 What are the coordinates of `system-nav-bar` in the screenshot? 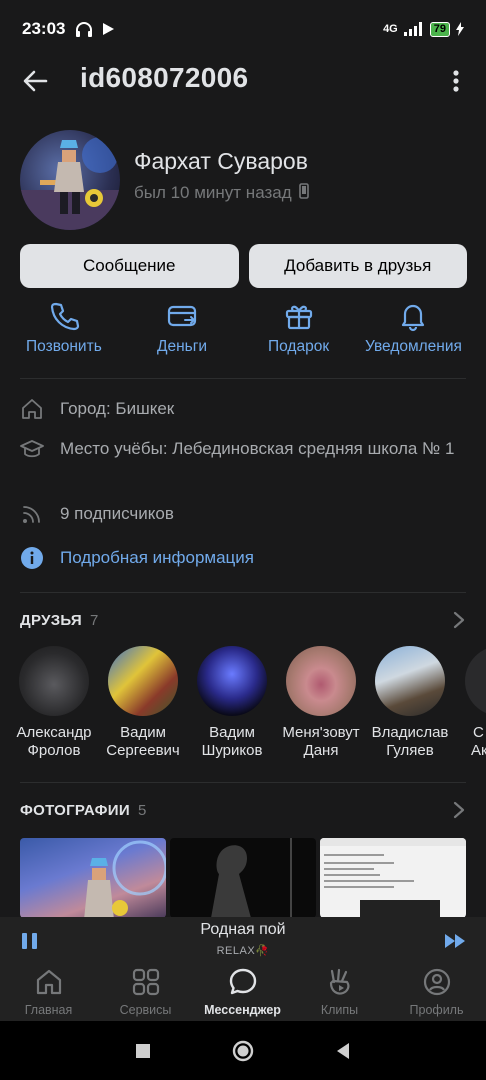 It's located at (243, 1050).